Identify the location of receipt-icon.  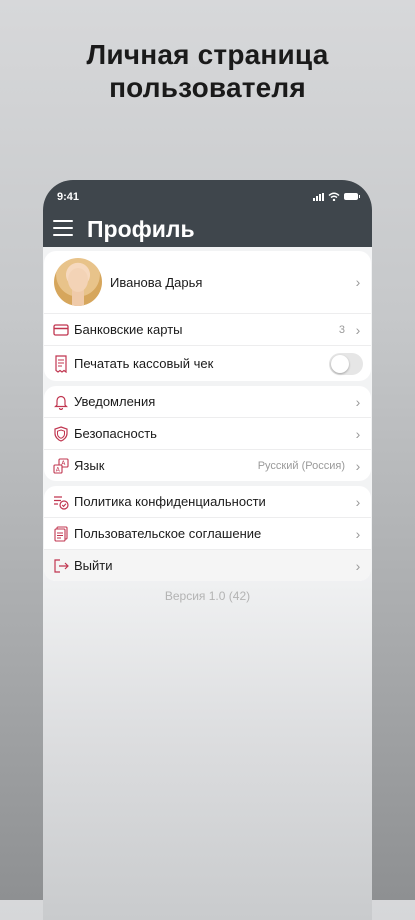
(61, 363).